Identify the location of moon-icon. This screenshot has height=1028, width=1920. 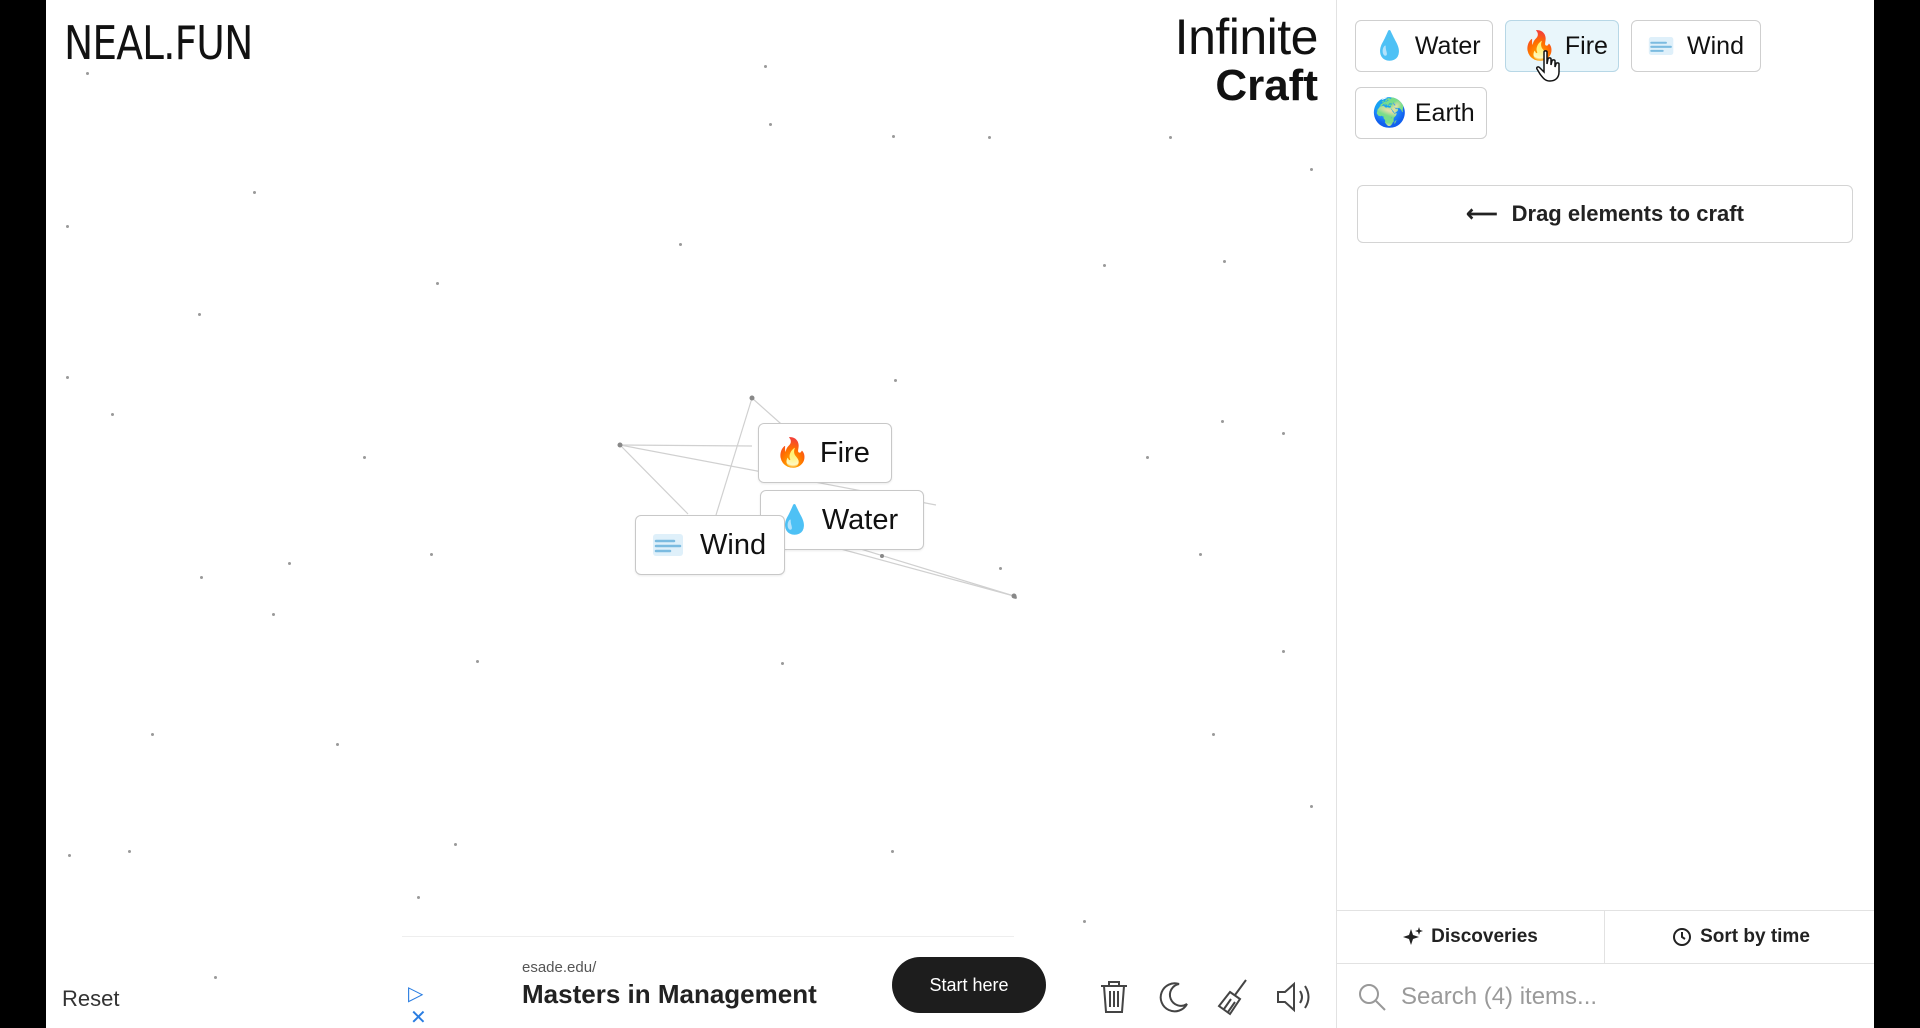
(1174, 997).